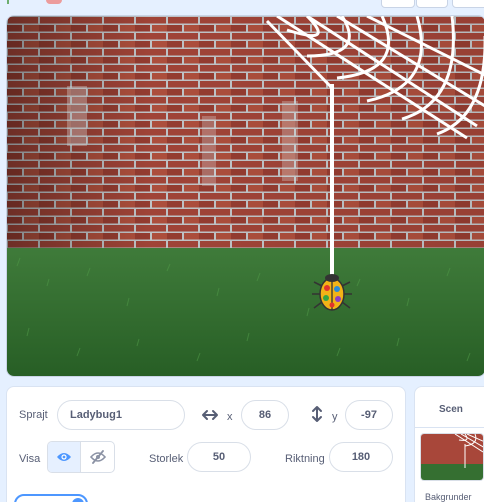 The height and width of the screenshot is (502, 484). Describe the element at coordinates (317, 414) in the screenshot. I see `vertical-arrows-icon` at that location.